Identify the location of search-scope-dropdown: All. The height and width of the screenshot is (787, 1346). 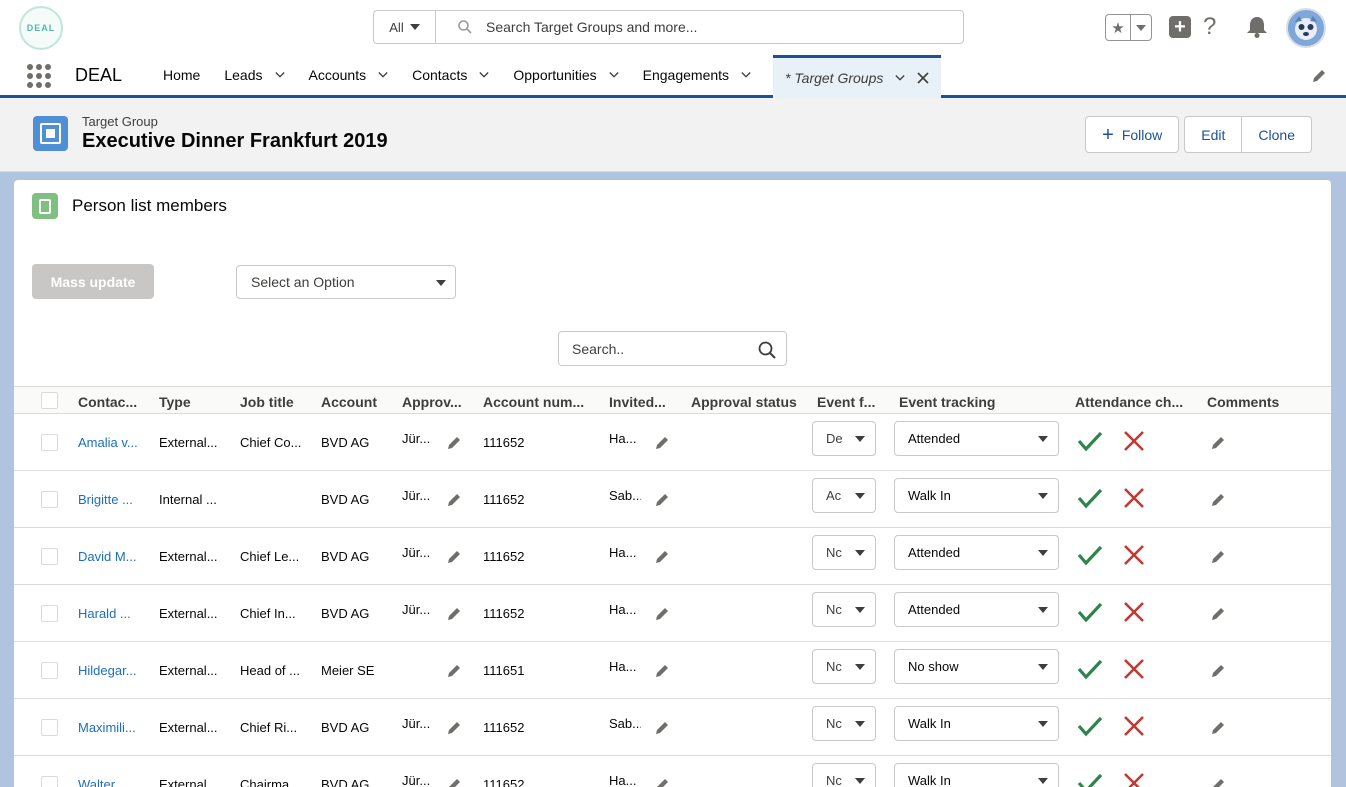
(405, 27).